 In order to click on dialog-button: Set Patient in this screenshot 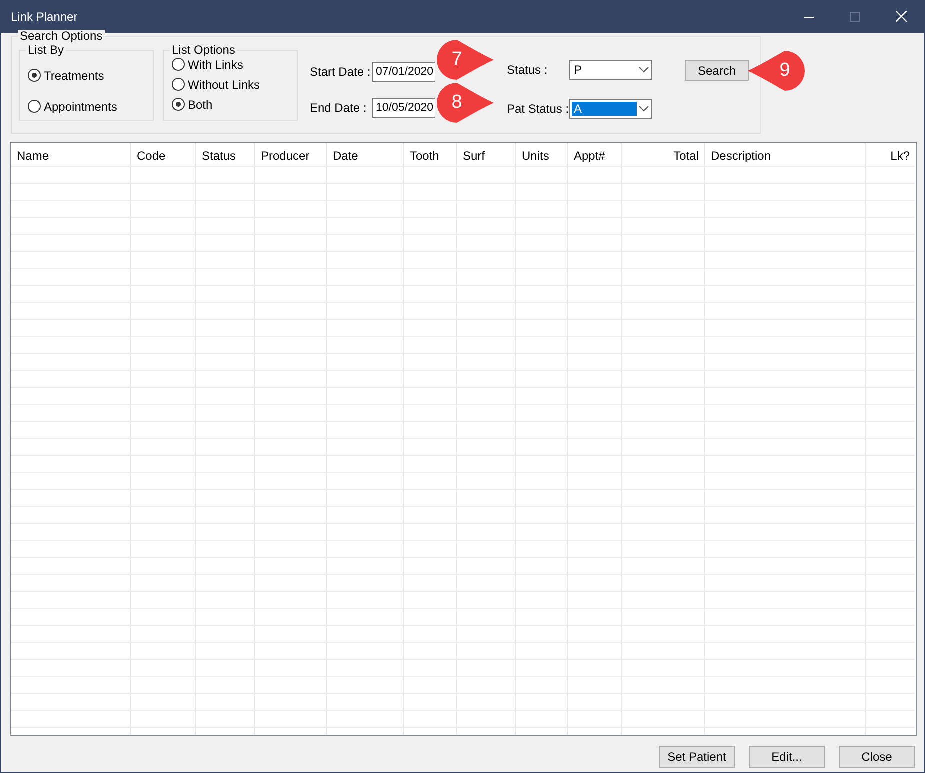, I will do `click(697, 757)`.